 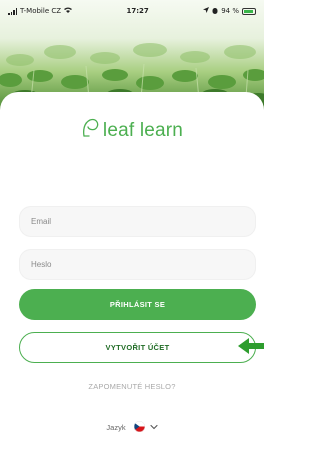 I want to click on forgot-password-link: ZAPOMENUTÉ HESLO?, so click(x=132, y=386).